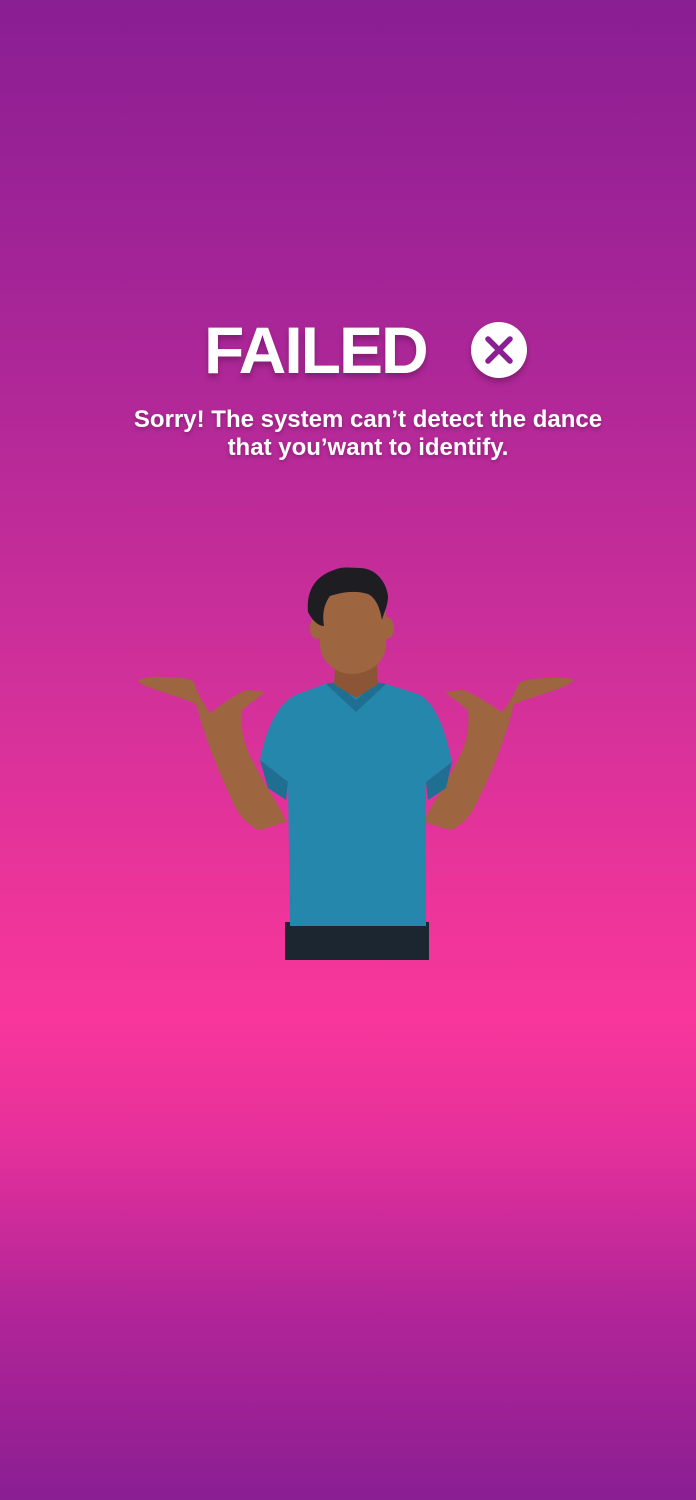 This screenshot has height=1500, width=696. I want to click on status-header: FAILED, so click(348, 350).